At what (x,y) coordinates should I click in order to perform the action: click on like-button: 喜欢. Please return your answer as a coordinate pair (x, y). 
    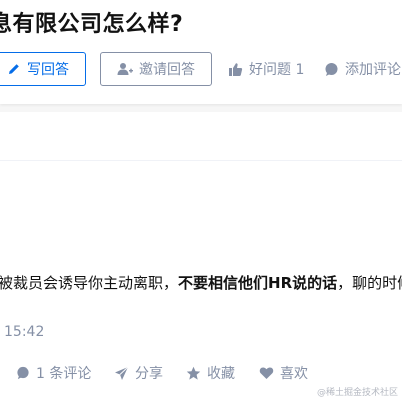
    Looking at the image, I should click on (283, 373).